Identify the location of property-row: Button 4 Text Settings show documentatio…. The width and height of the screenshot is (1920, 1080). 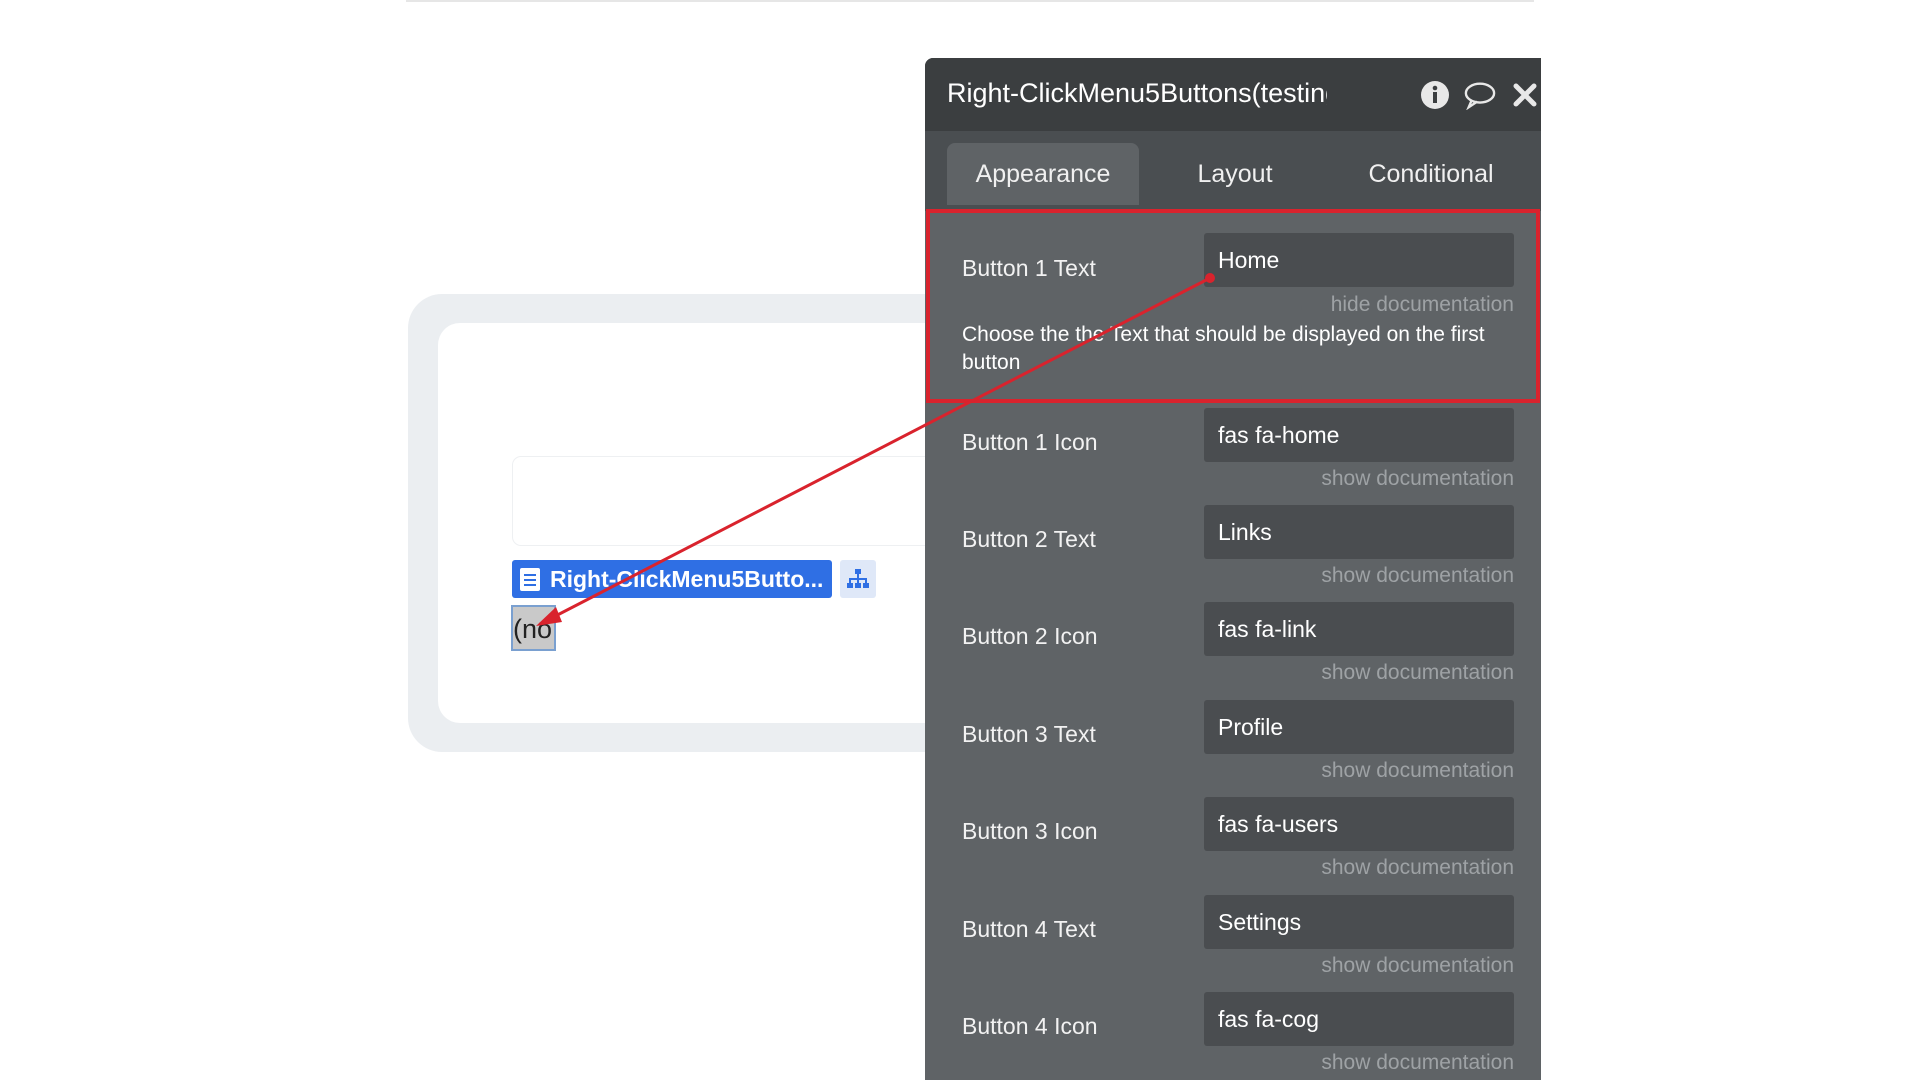
(1233, 943).